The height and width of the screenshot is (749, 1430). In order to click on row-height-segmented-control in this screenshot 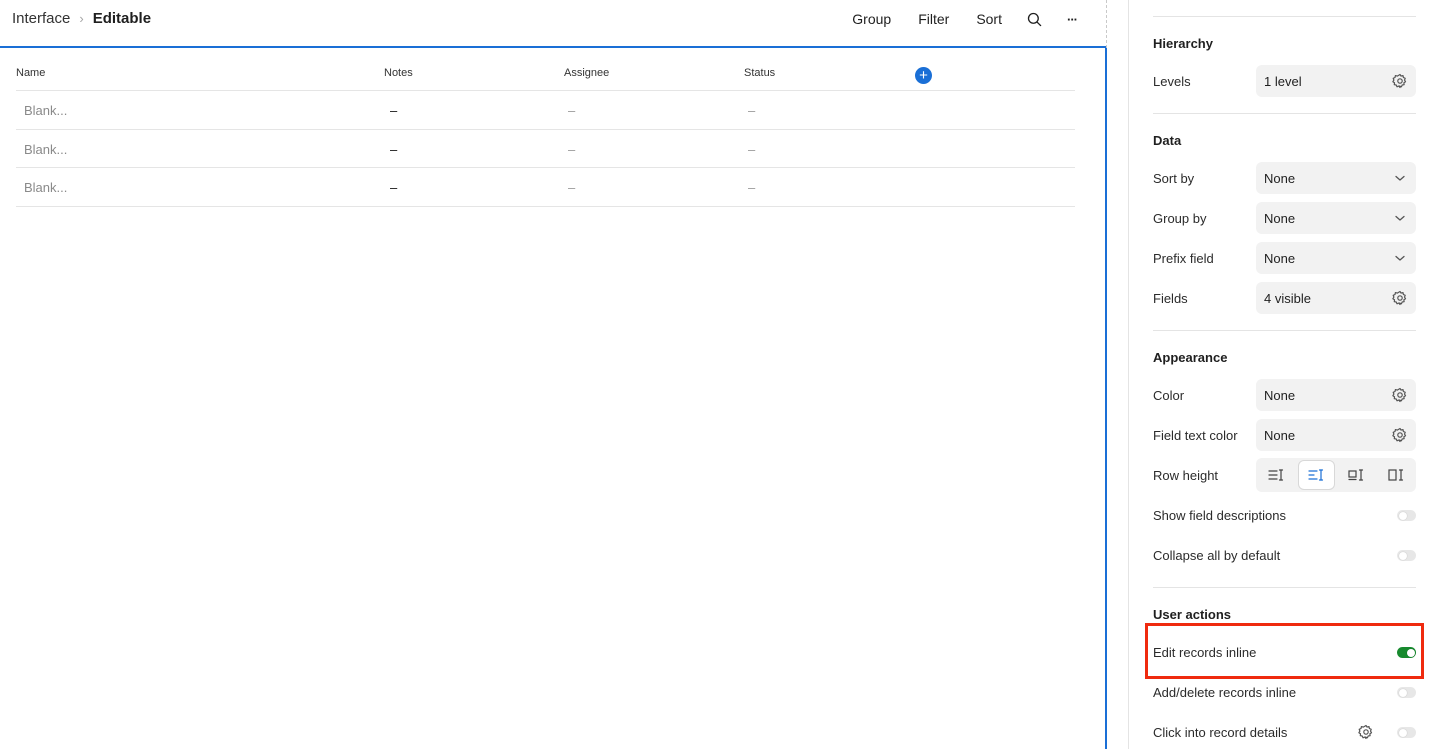, I will do `click(1336, 475)`.